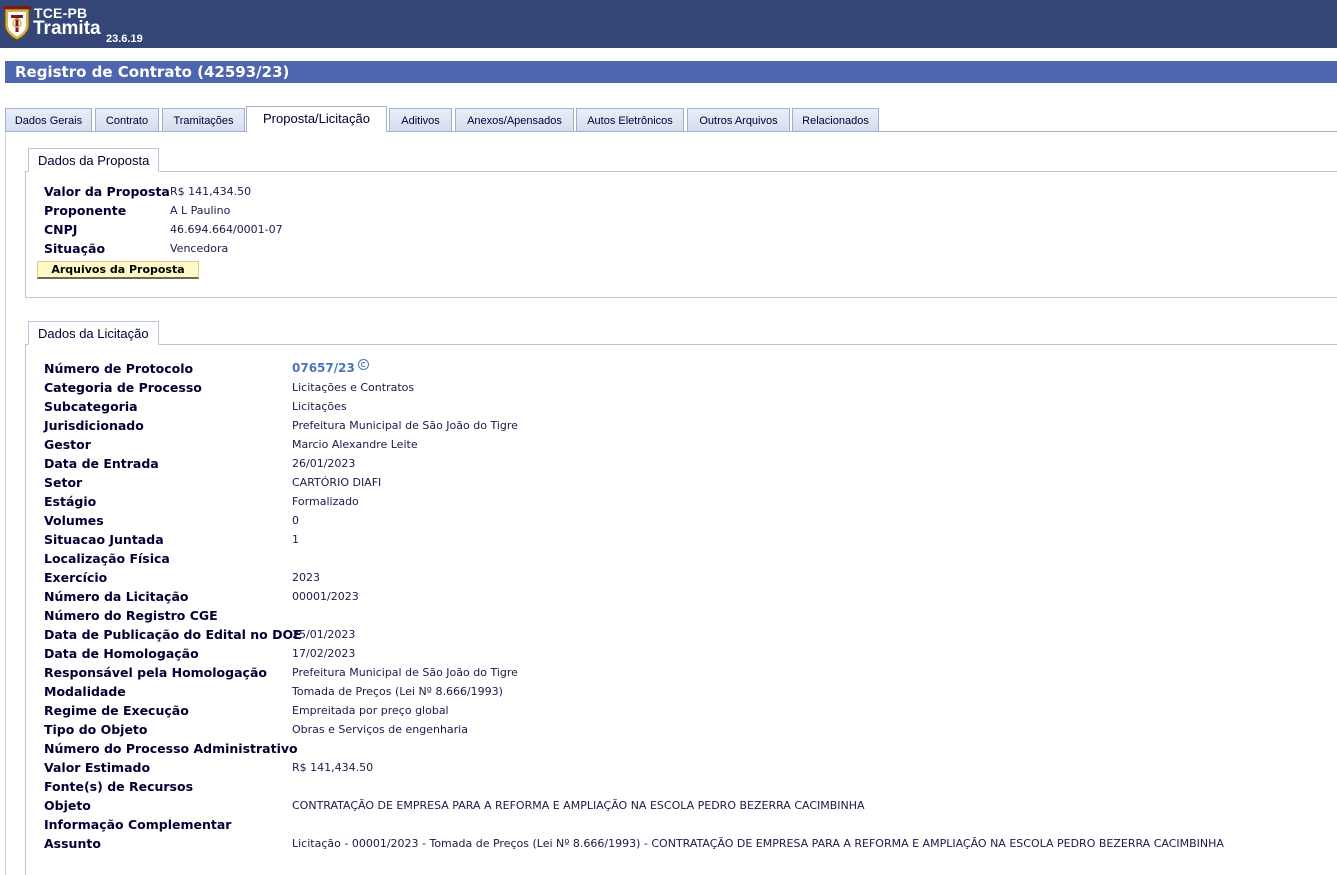  Describe the element at coordinates (75, 248) in the screenshot. I see `field-label: Situação` at that location.